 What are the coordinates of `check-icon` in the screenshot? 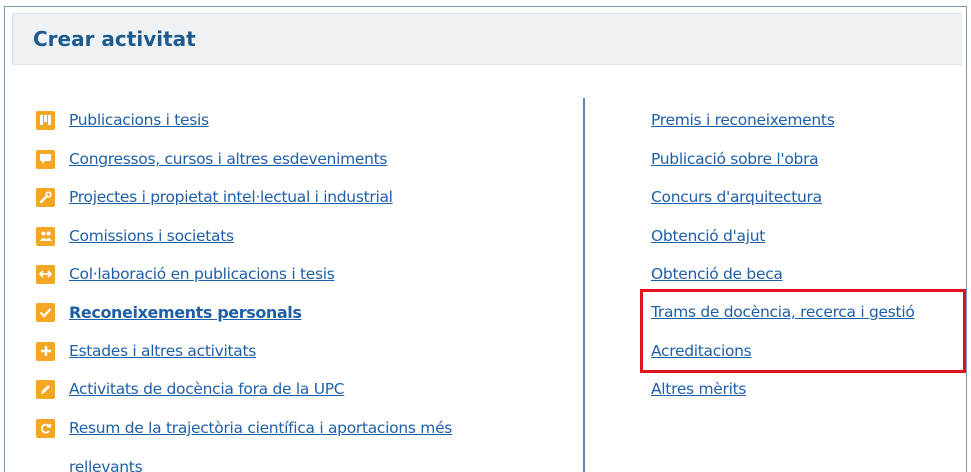 It's located at (45, 312).